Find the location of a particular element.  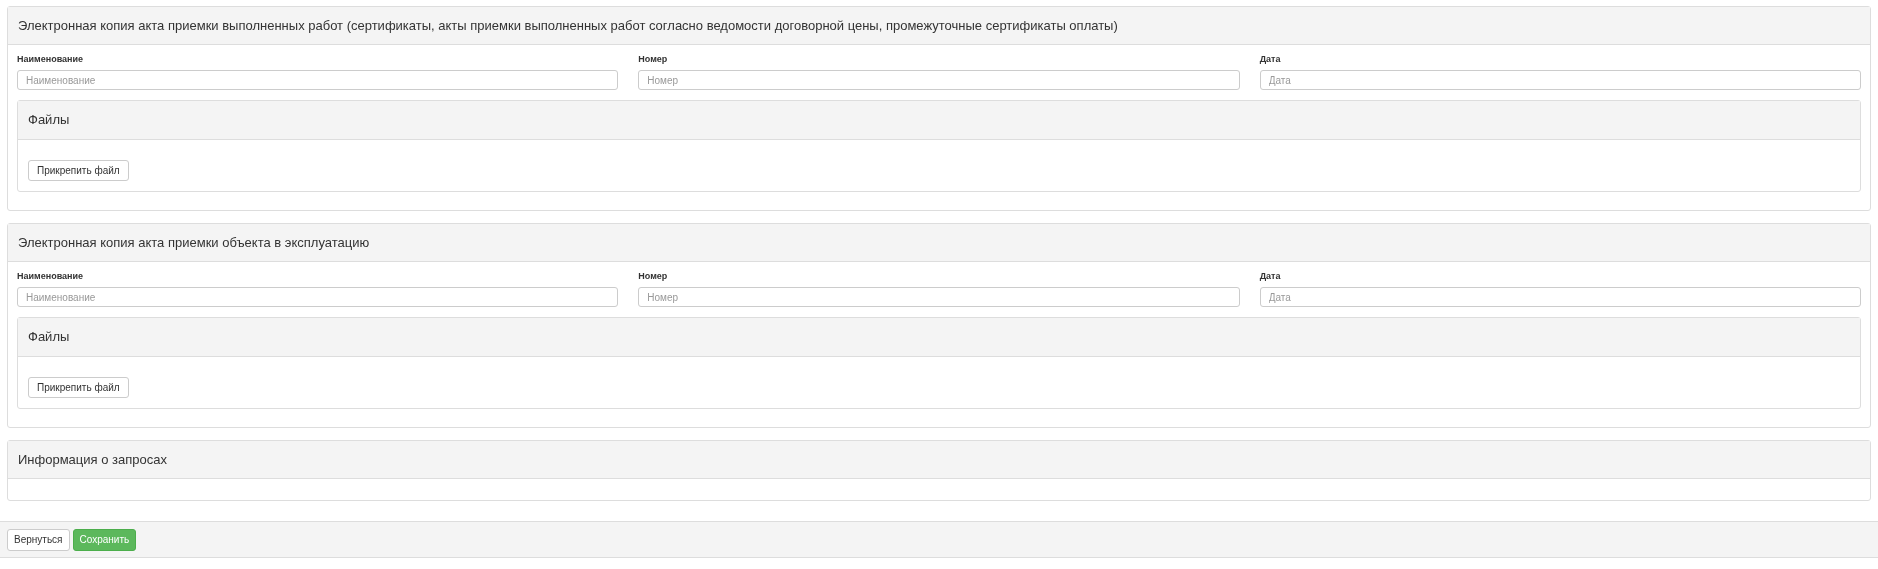

panel-title: Электронная копия акта приемки выполненных работ (сертификаты, акты приемки выполненных работ согласно ведомости договорной цены, промежуточные сертификаты оплаты) is located at coordinates (568, 25).